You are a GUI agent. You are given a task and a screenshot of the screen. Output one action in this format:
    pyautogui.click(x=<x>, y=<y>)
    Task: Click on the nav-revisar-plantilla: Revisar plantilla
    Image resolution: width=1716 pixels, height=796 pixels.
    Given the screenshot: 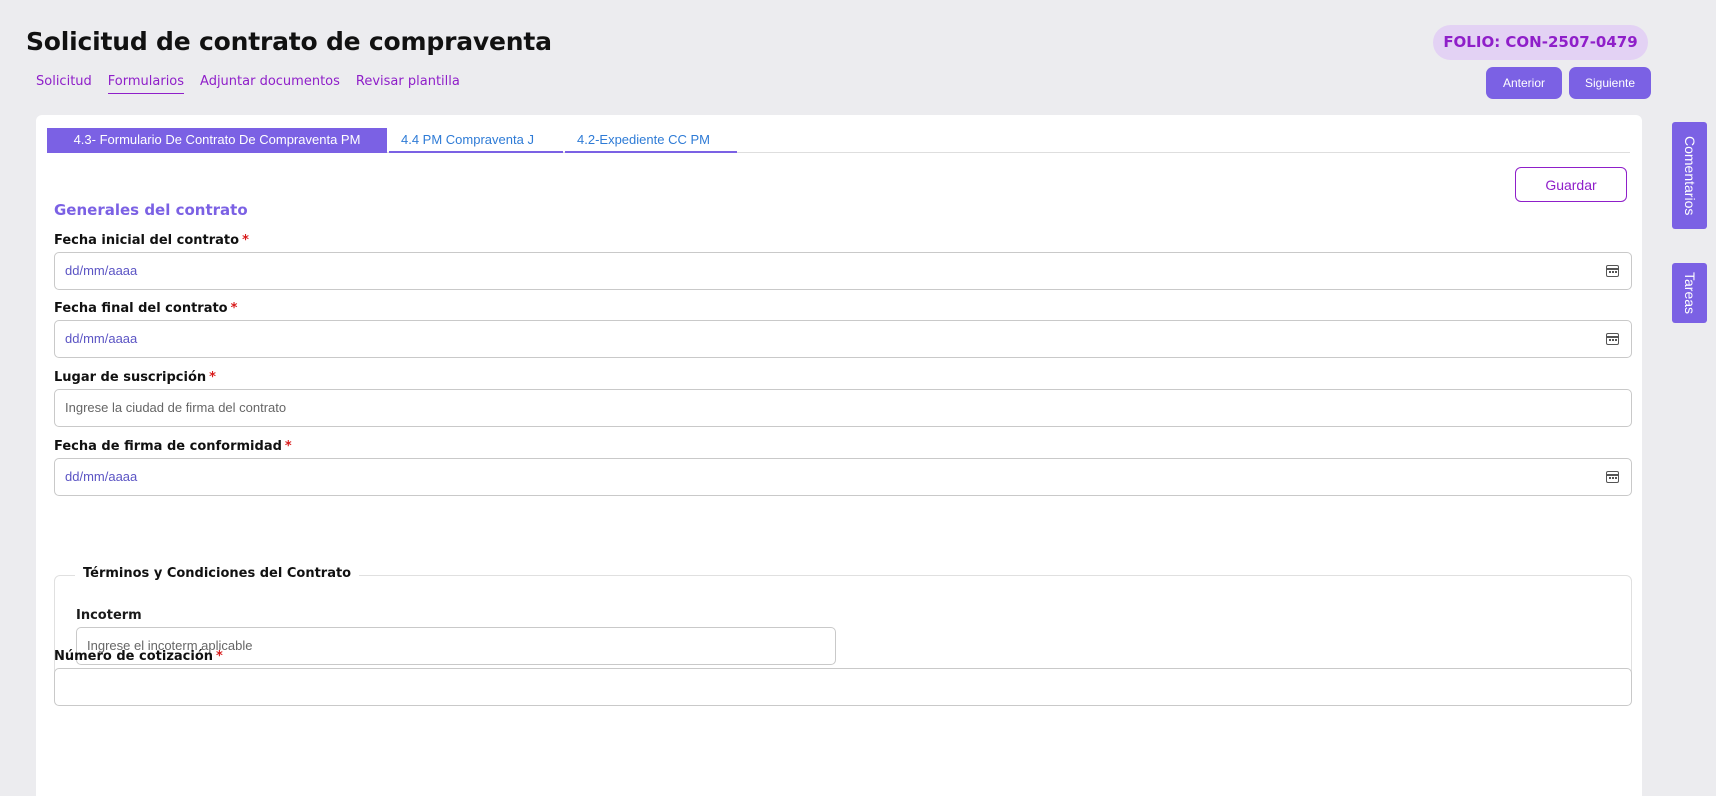 What is the action you would take?
    pyautogui.click(x=408, y=84)
    